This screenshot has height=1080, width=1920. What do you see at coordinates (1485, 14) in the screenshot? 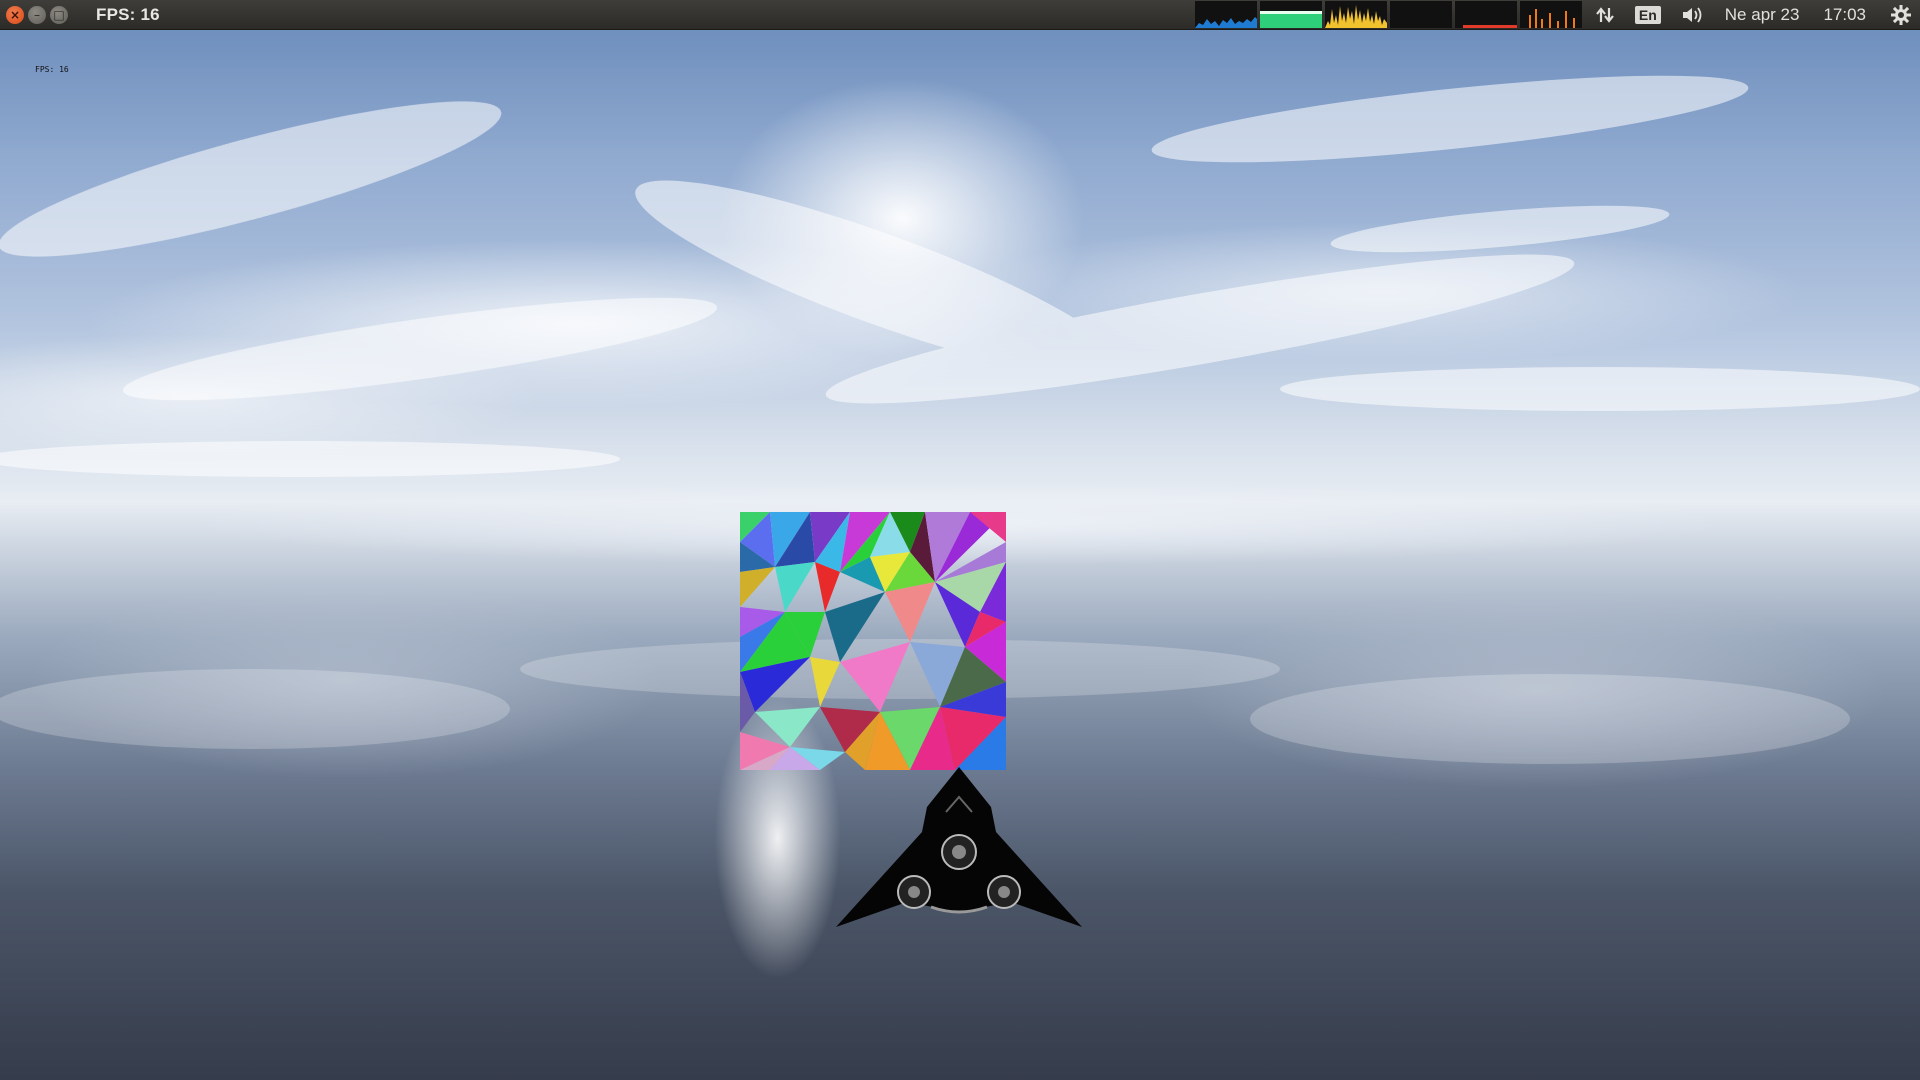
I see `system-monitor-graph-load` at bounding box center [1485, 14].